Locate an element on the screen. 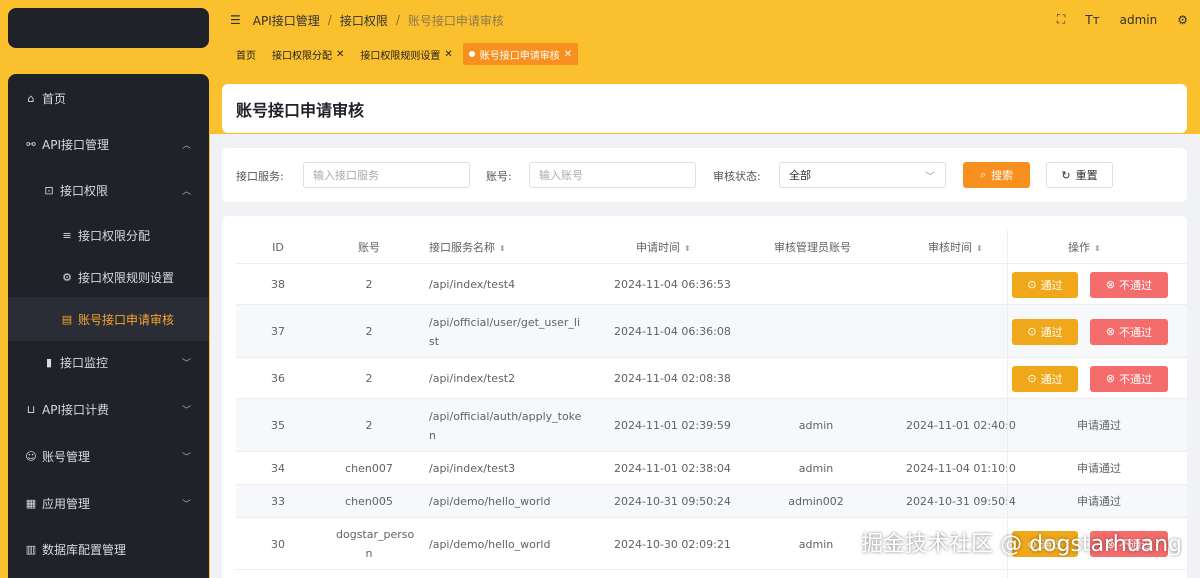 The image size is (1200, 578). tab-label: 首页 is located at coordinates (246, 56).